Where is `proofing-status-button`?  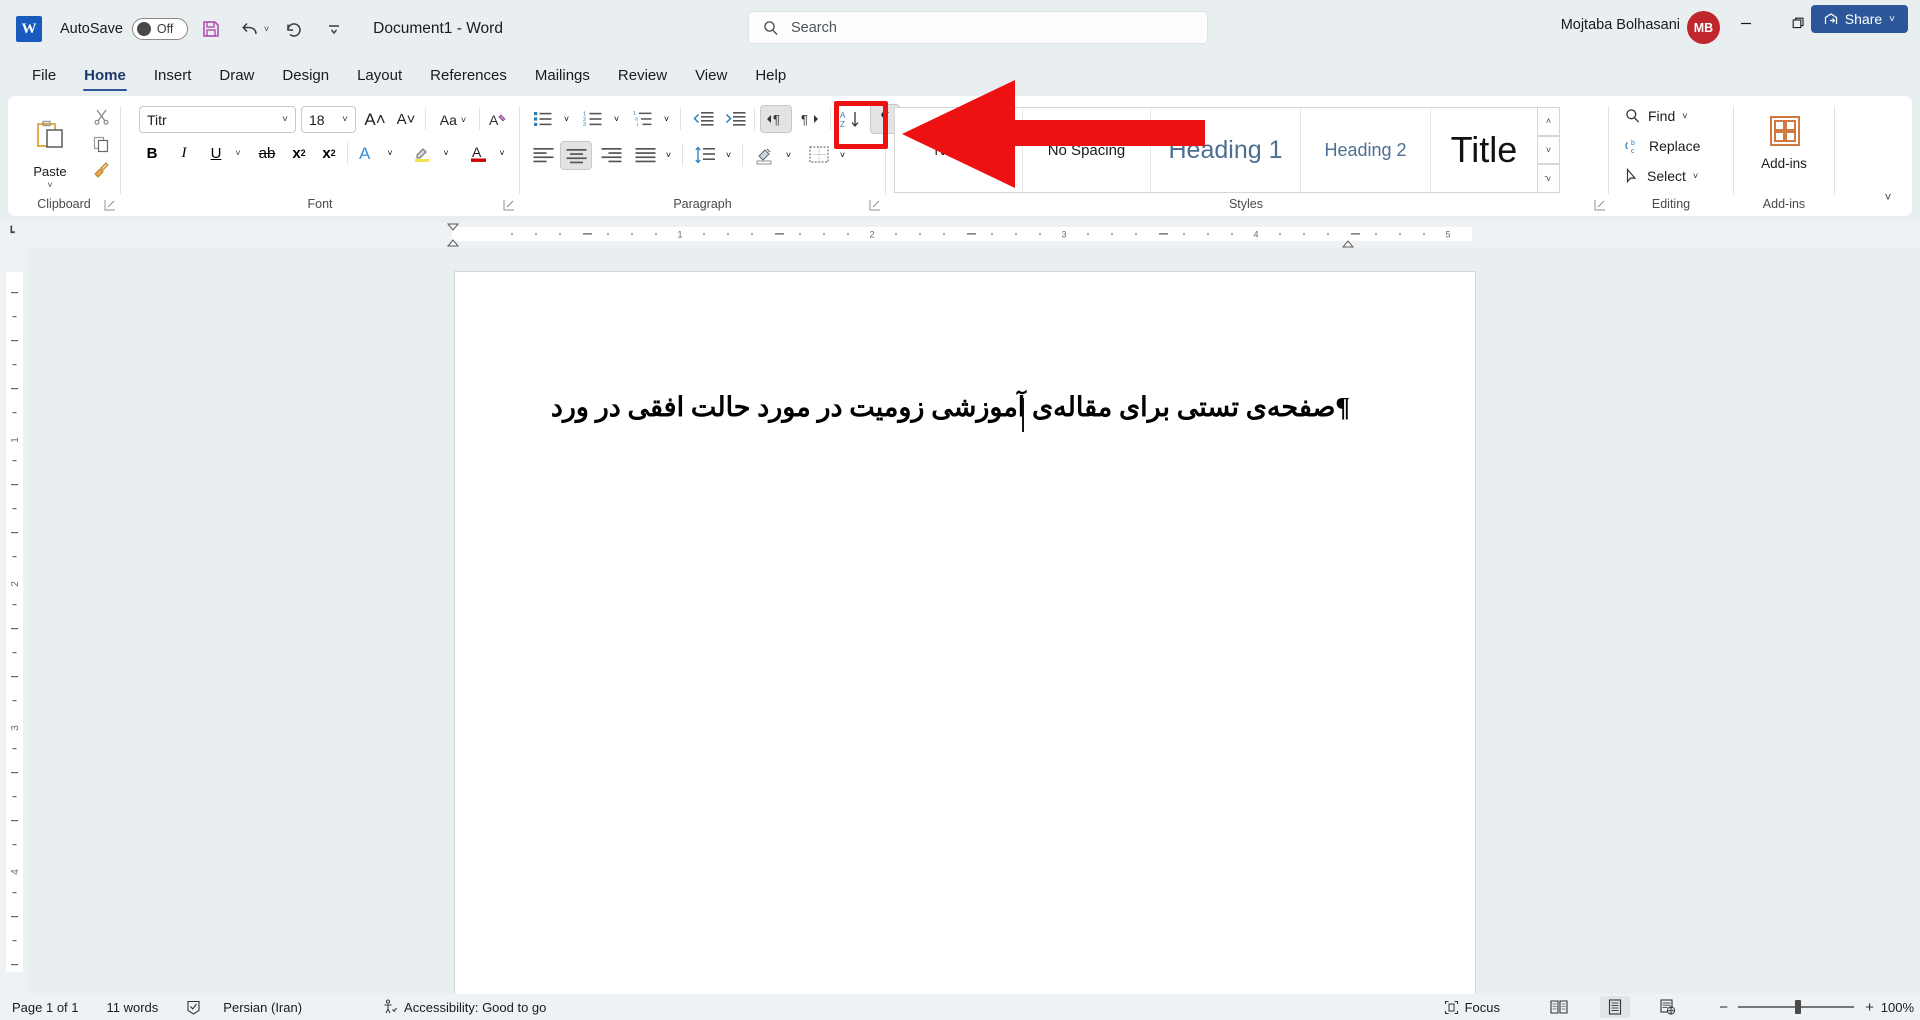 proofing-status-button is located at coordinates (193, 1007).